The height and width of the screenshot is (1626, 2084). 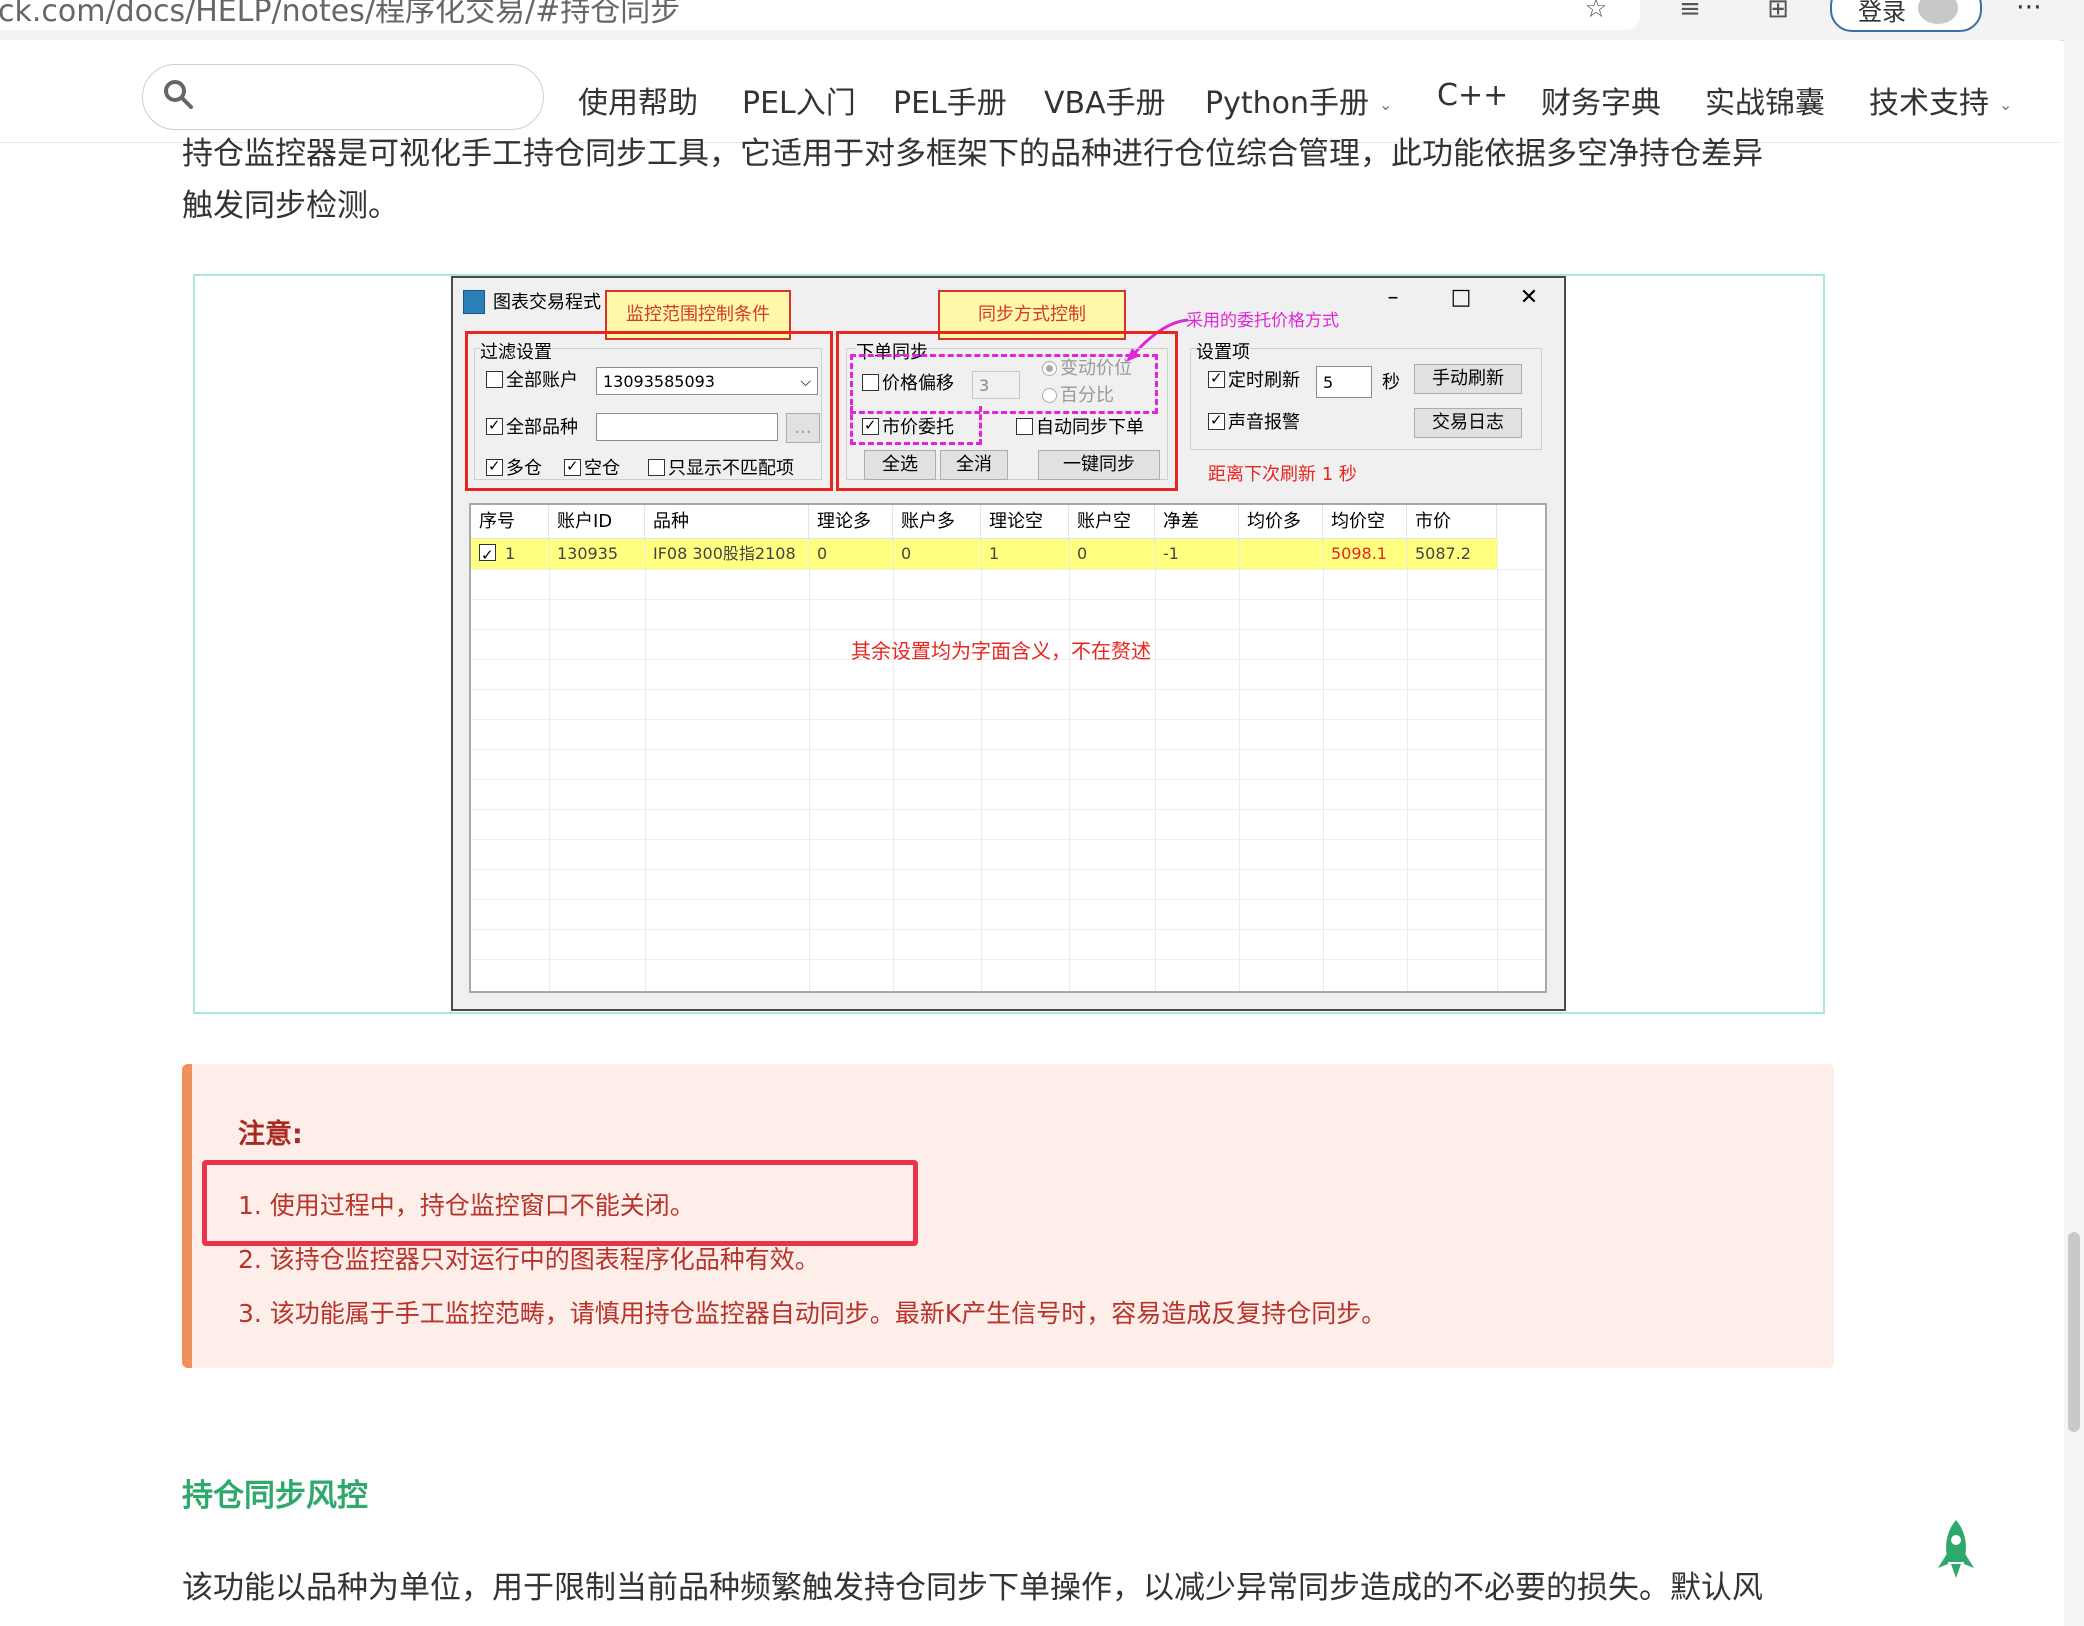 I want to click on sound-alarm-checkbox: 声音报警, so click(x=1254, y=421).